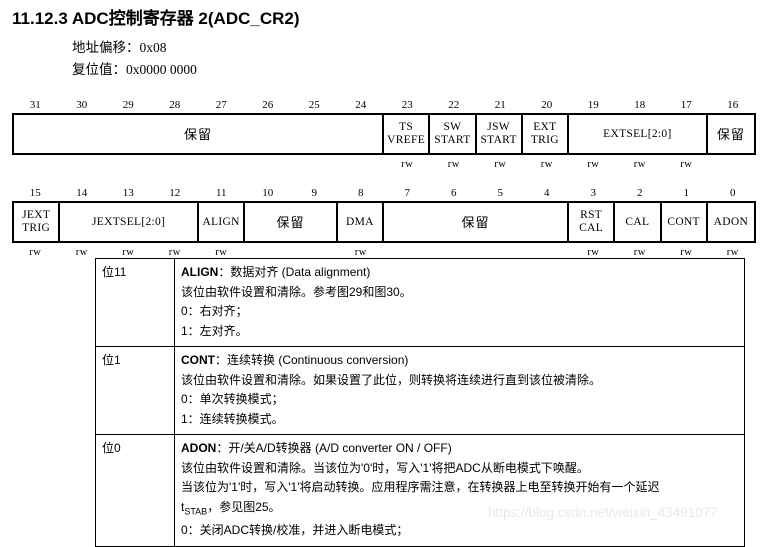  What do you see at coordinates (498, 127) in the screenshot?
I see `bitfield-label-line1: JSW` at bounding box center [498, 127].